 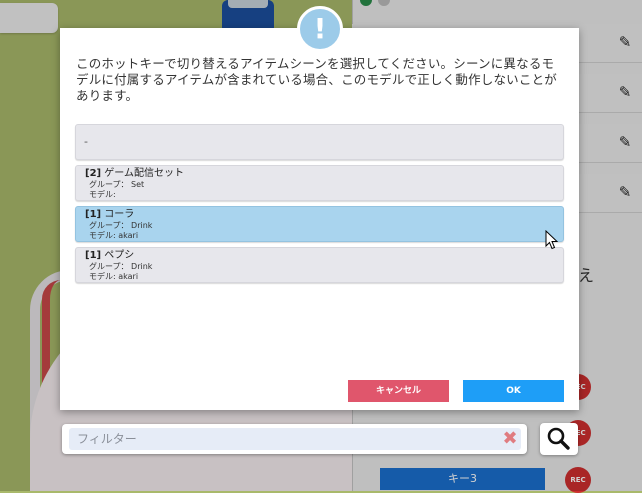 I want to click on item-group: グループ： Set, so click(x=117, y=184).